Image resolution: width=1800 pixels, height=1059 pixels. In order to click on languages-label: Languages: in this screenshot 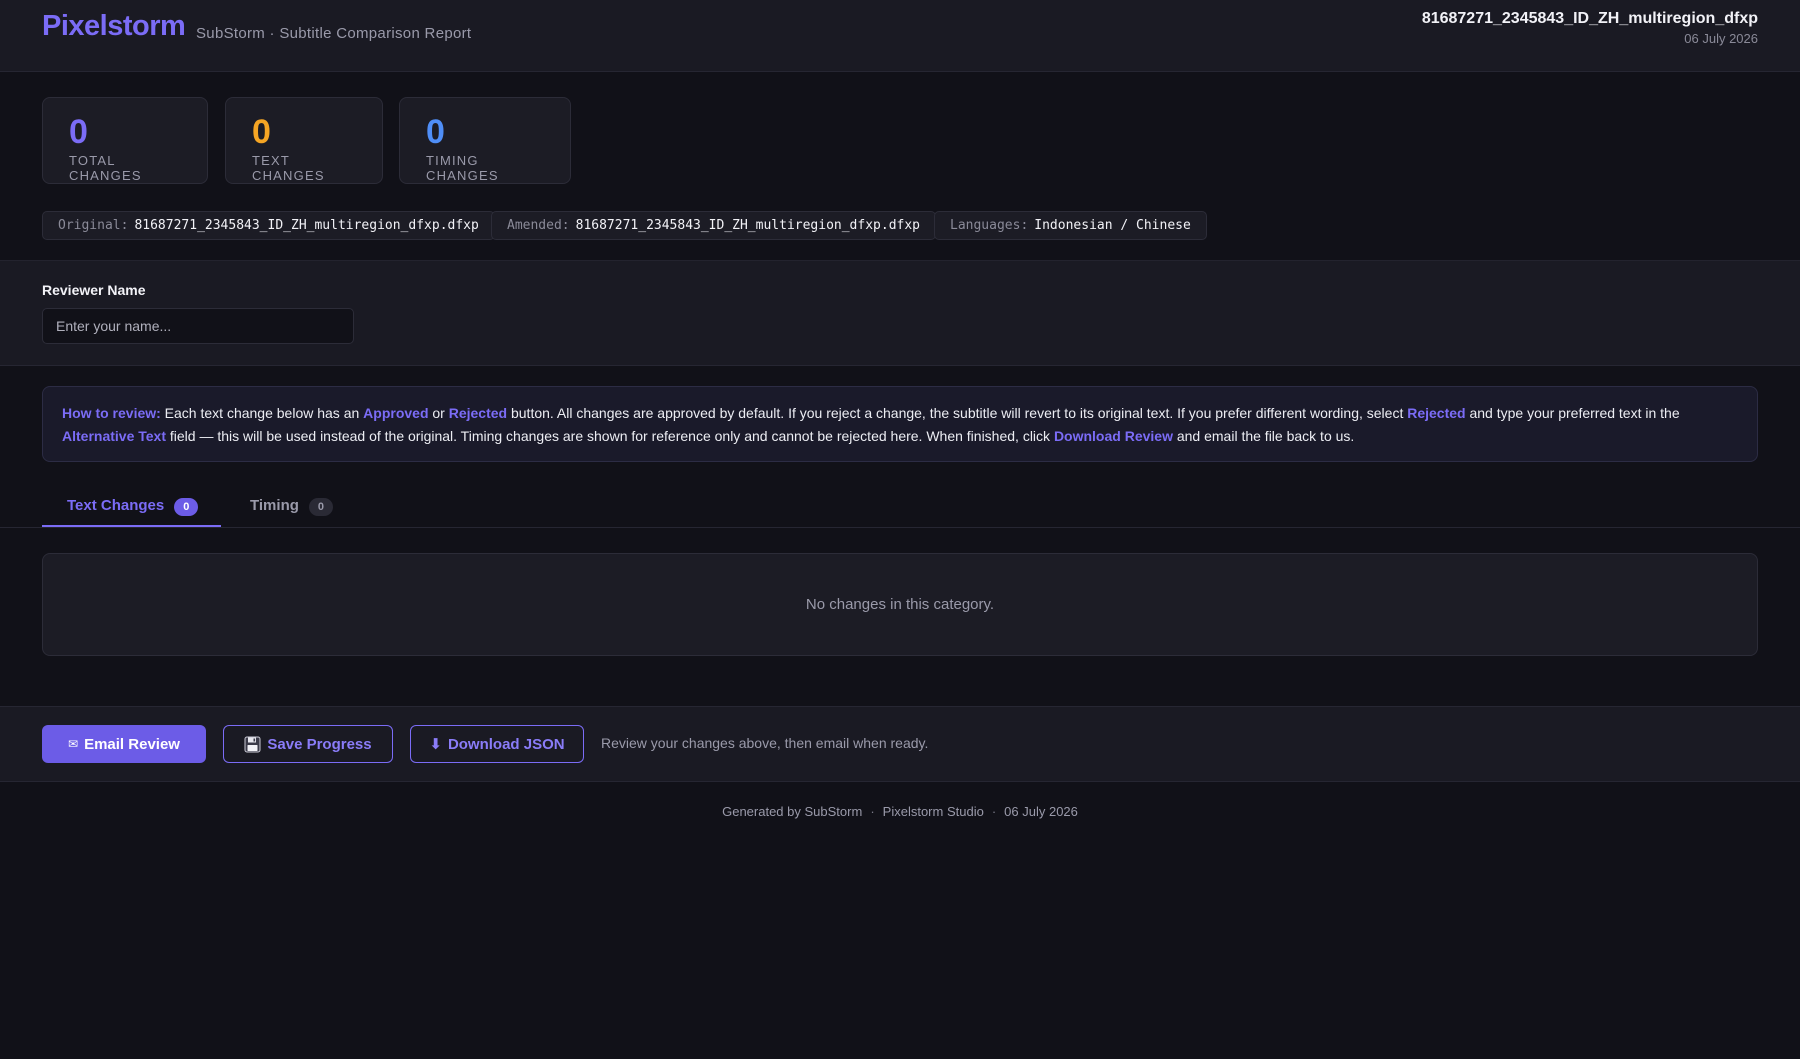, I will do `click(989, 225)`.